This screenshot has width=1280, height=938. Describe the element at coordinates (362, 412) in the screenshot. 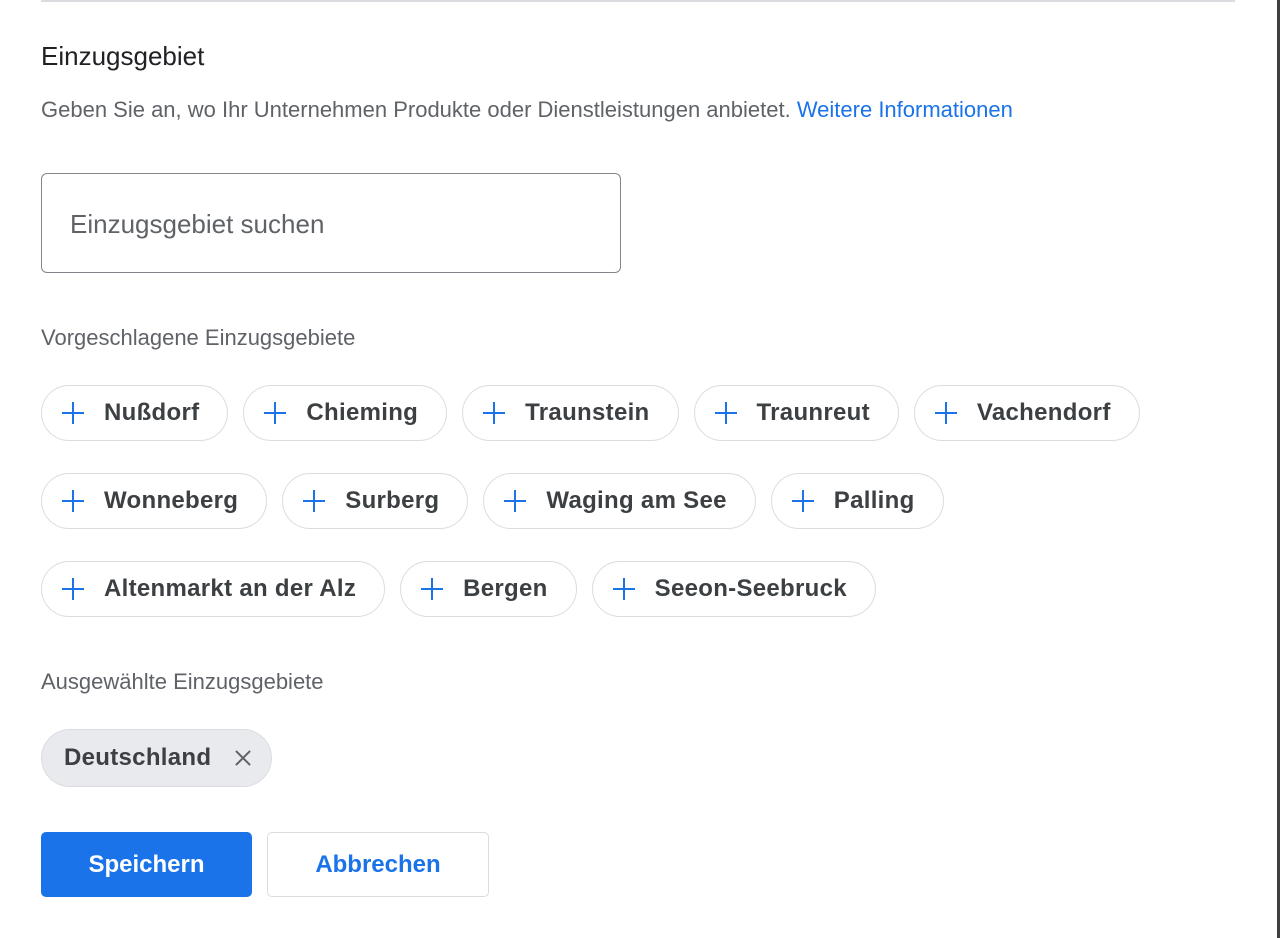

I see `chip-label: Chieming` at that location.